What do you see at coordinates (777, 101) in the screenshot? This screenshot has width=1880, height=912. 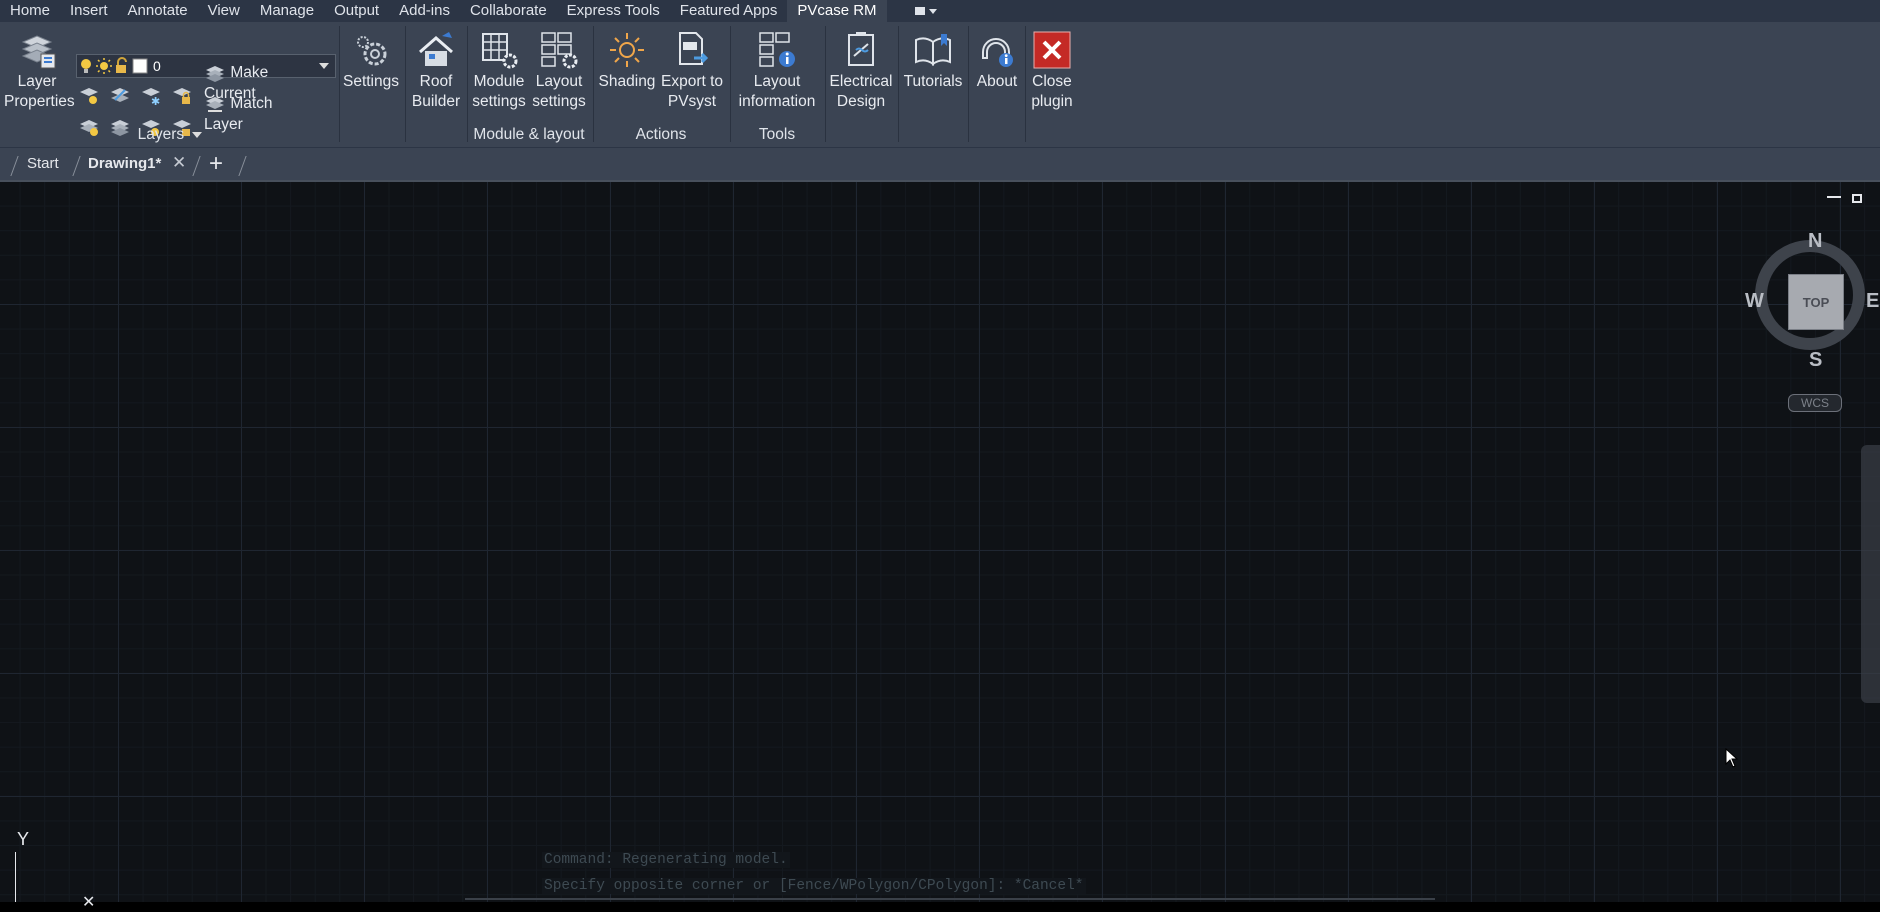 I see `layout-info-label-2: information` at bounding box center [777, 101].